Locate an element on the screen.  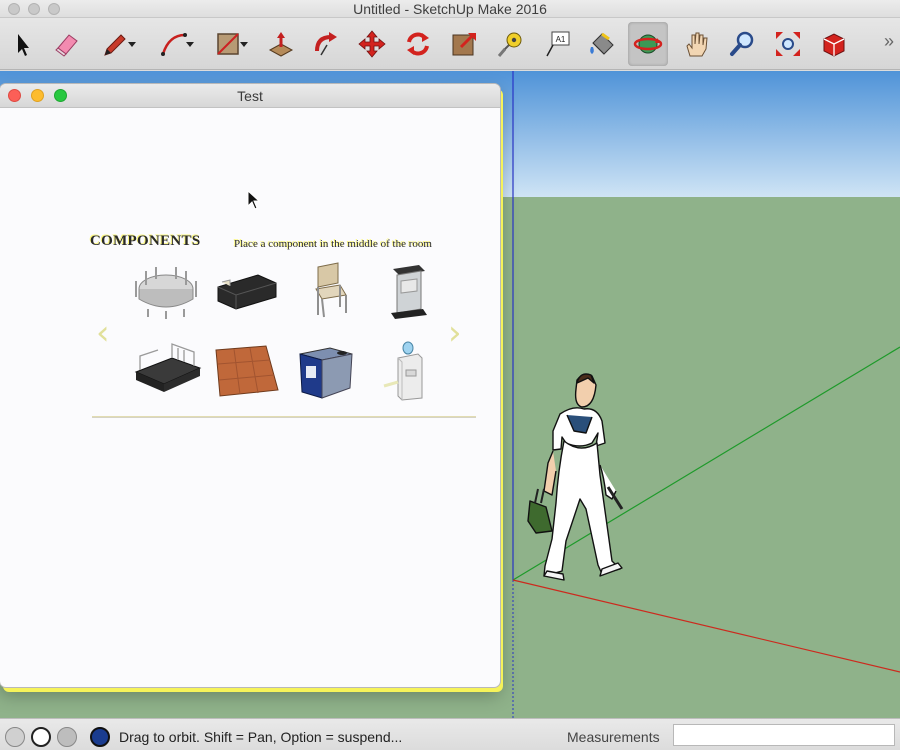
user-account-icon is located at coordinates (67, 737).